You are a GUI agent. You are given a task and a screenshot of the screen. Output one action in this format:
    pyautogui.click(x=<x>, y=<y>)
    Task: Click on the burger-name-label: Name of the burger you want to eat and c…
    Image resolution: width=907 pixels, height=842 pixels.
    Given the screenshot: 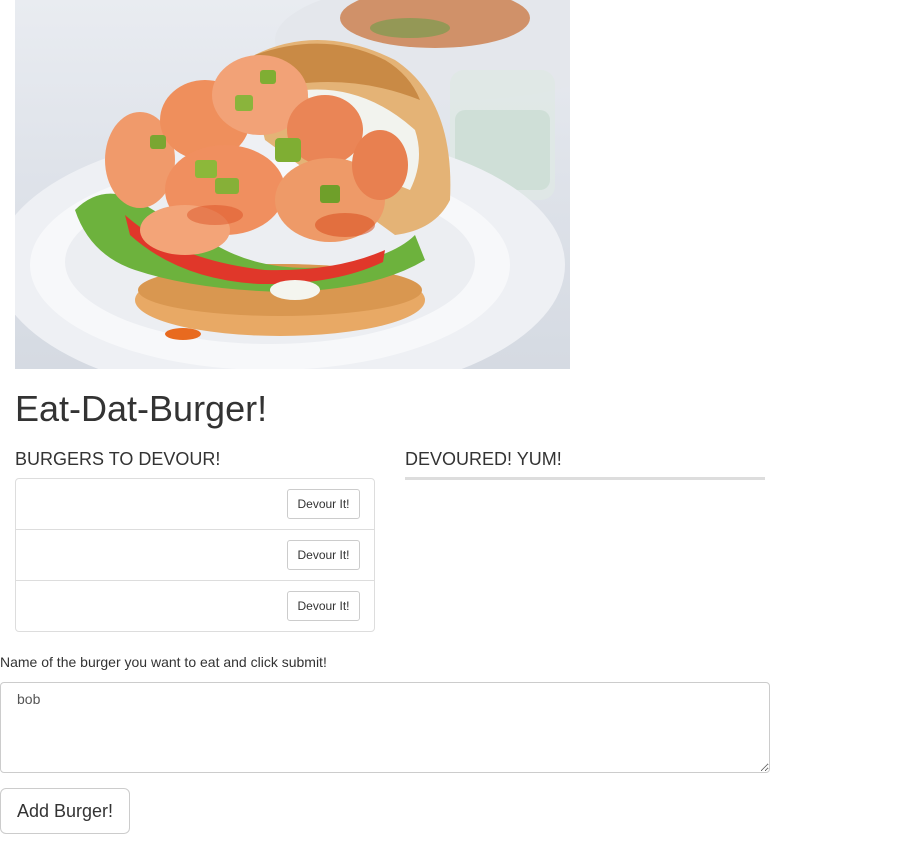 What is the action you would take?
    pyautogui.click(x=163, y=662)
    